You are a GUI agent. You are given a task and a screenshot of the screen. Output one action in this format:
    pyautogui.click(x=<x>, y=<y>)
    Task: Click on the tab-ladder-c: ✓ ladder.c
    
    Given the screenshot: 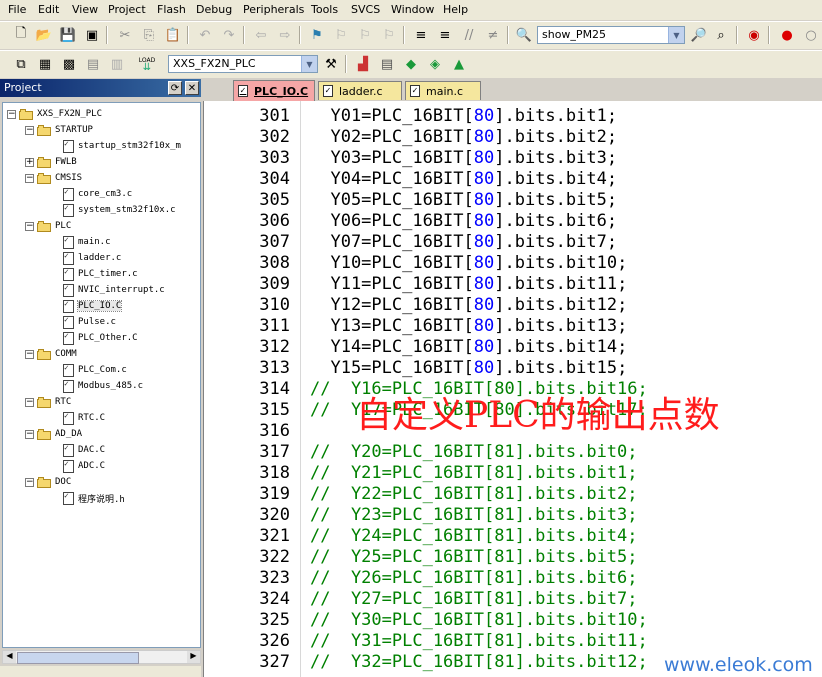 What is the action you would take?
    pyautogui.click(x=360, y=90)
    